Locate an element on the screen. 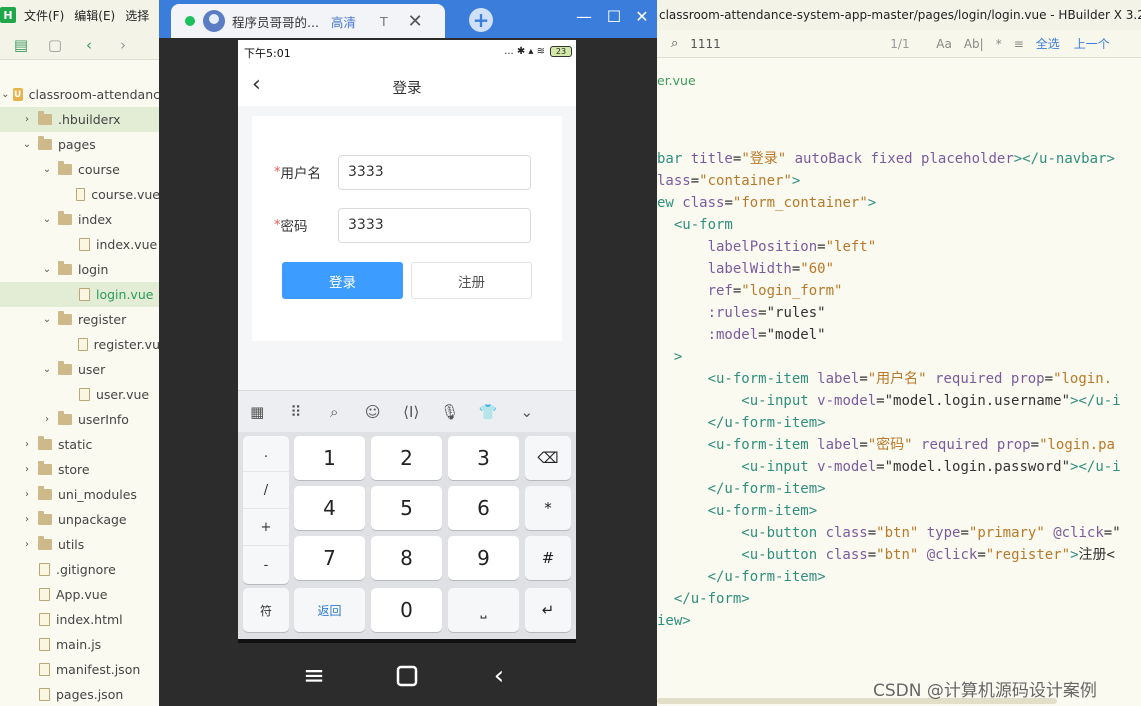 Image resolution: width=1141 pixels, height=706 pixels. match-case-toggle: Aa is located at coordinates (944, 44).